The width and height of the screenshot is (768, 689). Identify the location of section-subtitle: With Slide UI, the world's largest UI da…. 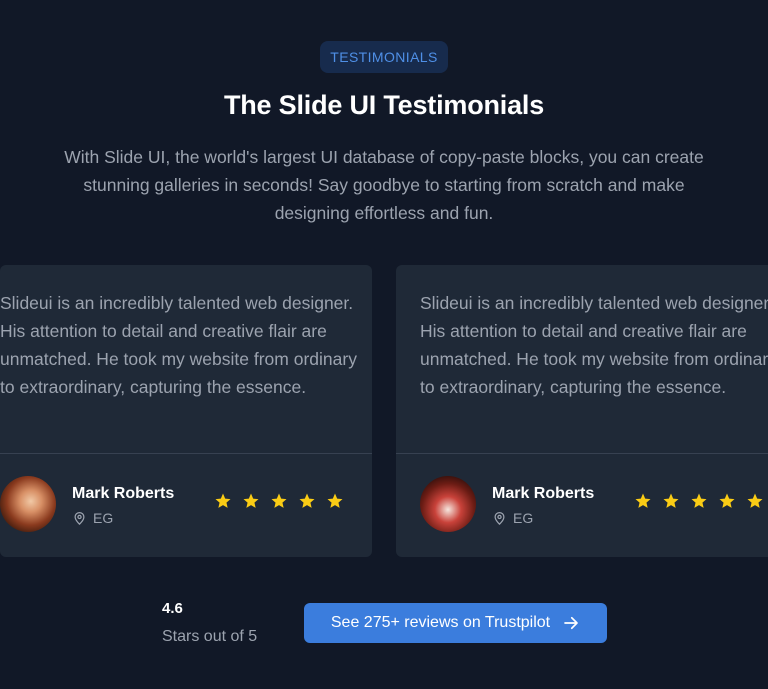
(384, 185).